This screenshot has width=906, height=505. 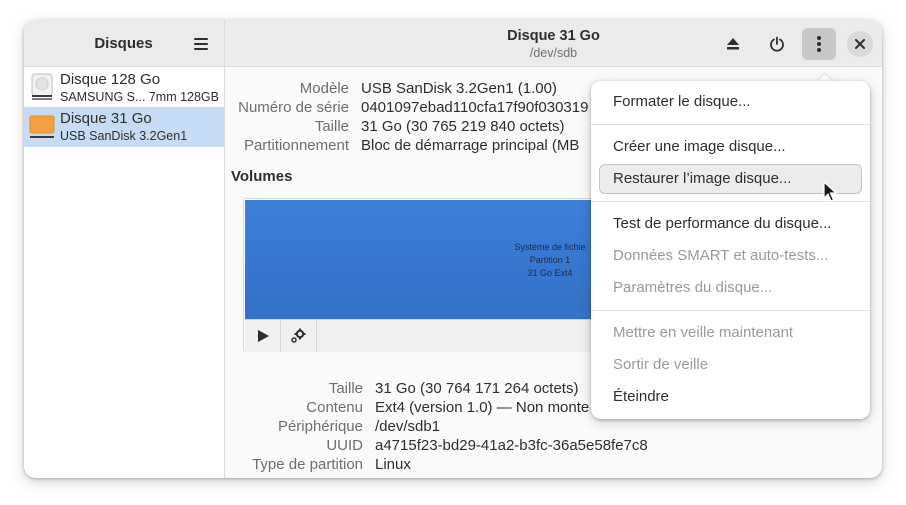 What do you see at coordinates (730, 397) in the screenshot?
I see `menu-power-off: Éteindre` at bounding box center [730, 397].